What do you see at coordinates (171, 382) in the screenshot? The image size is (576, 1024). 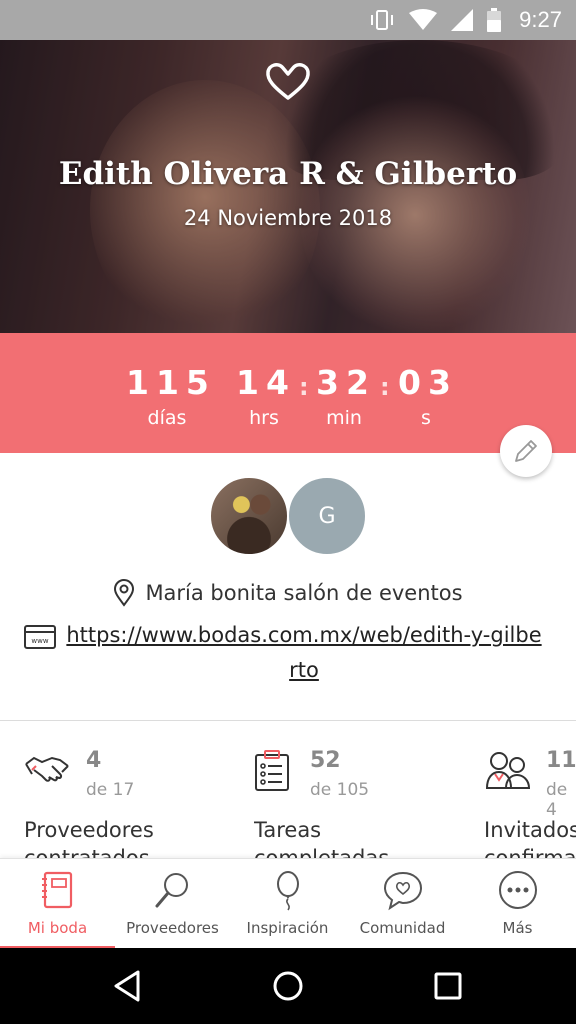 I see `countdown-days-value: 115` at bounding box center [171, 382].